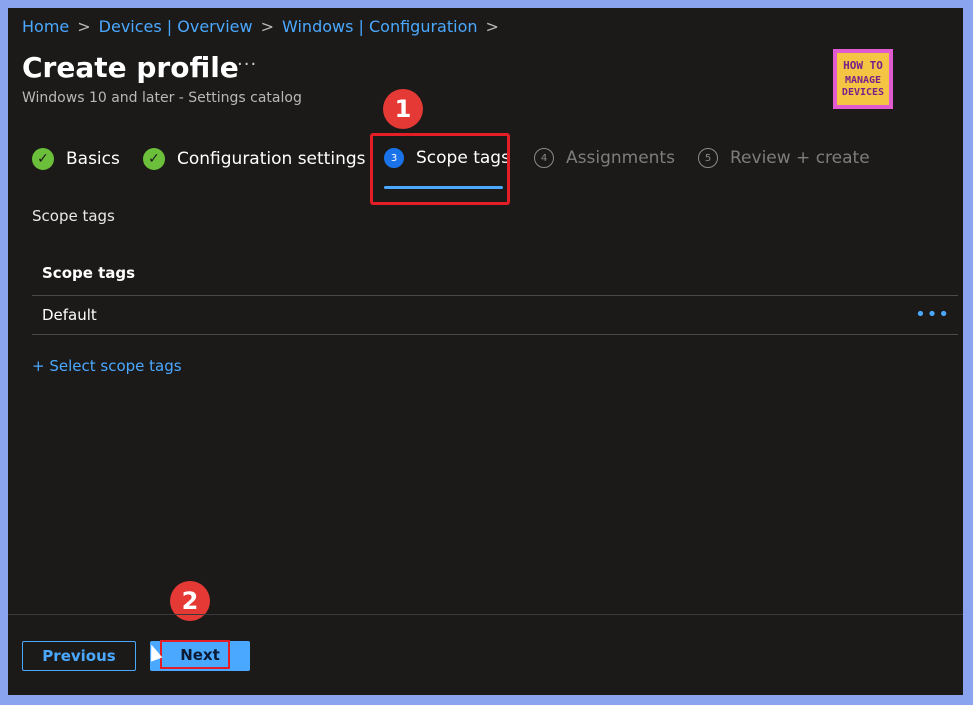  Describe the element at coordinates (93, 159) in the screenshot. I see `step-label: Basics` at that location.